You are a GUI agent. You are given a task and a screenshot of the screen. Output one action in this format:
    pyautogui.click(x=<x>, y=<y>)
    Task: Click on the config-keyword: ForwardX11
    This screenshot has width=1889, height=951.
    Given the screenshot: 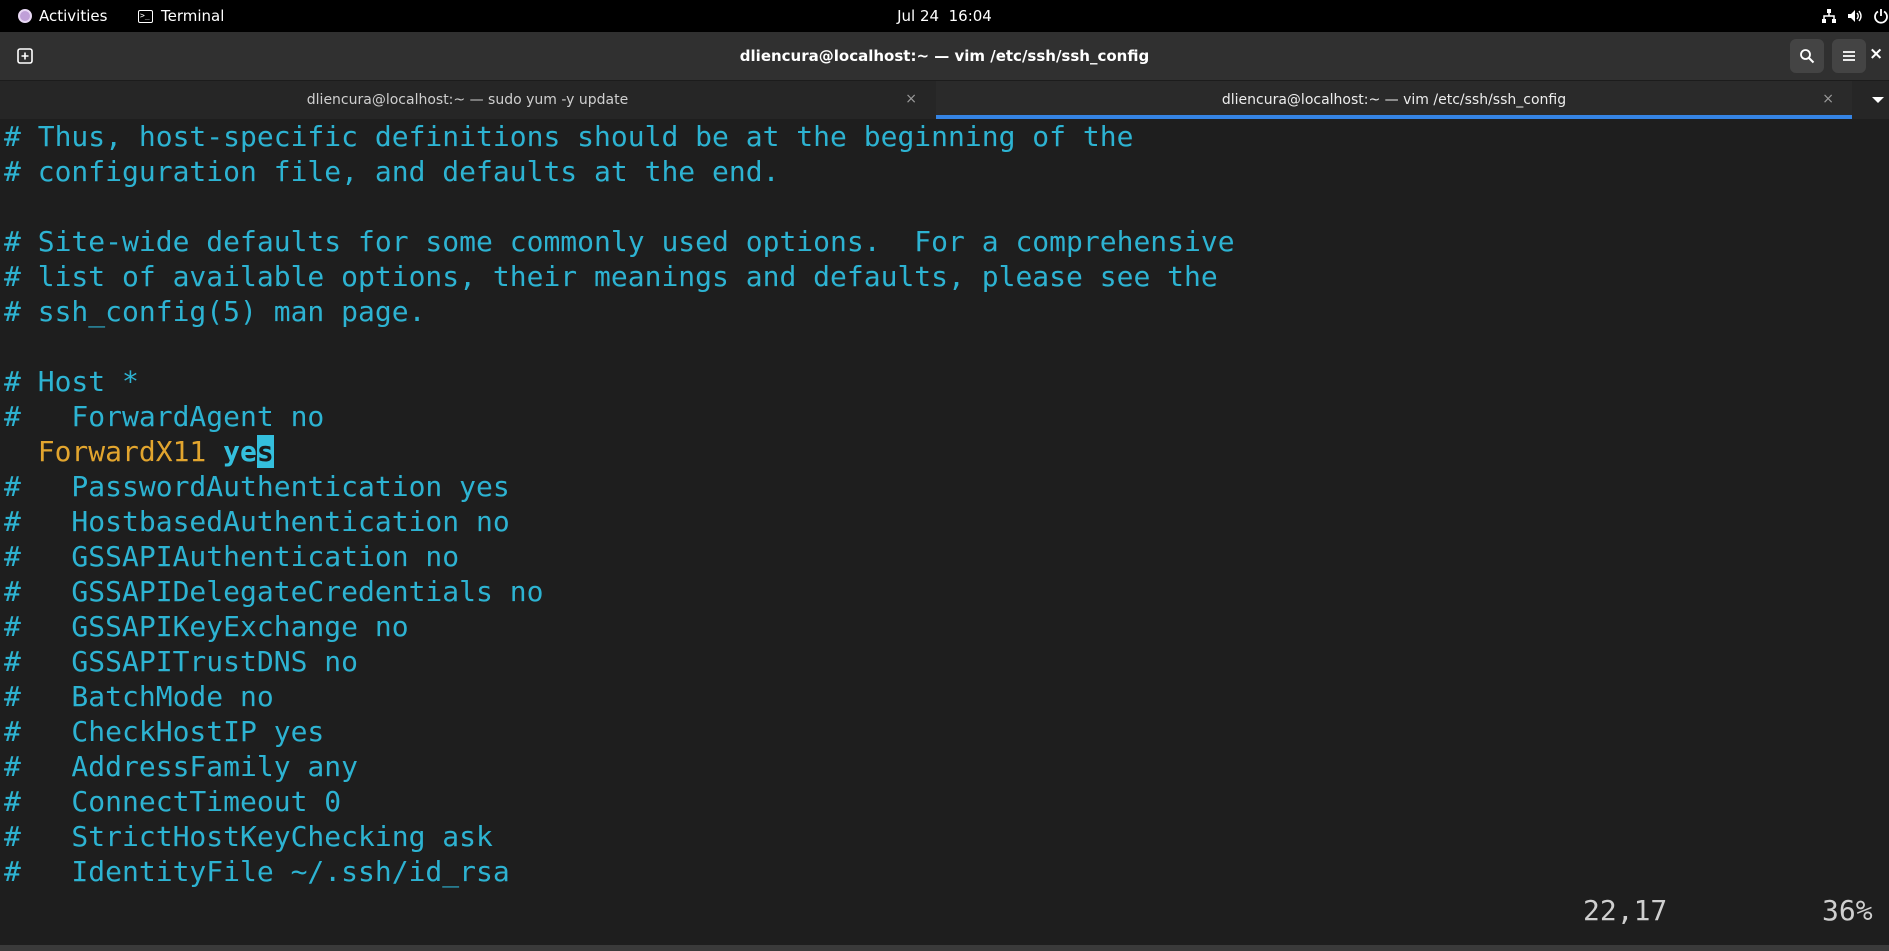 What is the action you would take?
    pyautogui.click(x=122, y=451)
    